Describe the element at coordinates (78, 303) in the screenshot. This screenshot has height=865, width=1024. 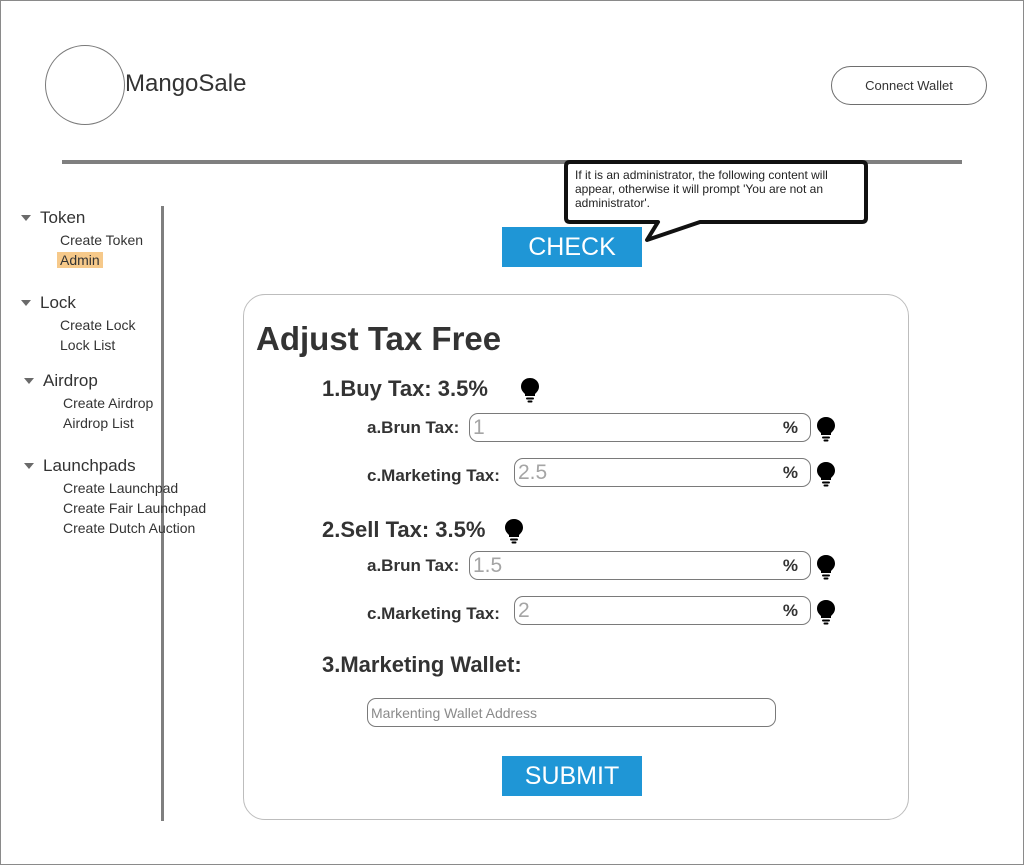
I see `sidebar-group-header-lock: Lock` at that location.